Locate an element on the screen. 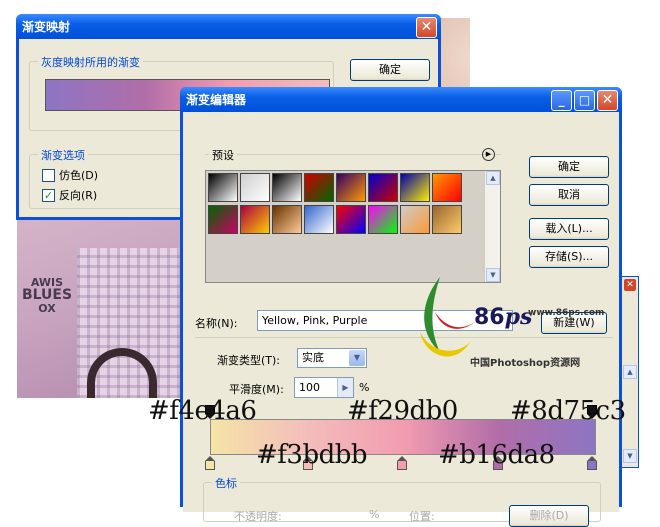  gradient-map-title: 渐变映射 is located at coordinates (46, 27).